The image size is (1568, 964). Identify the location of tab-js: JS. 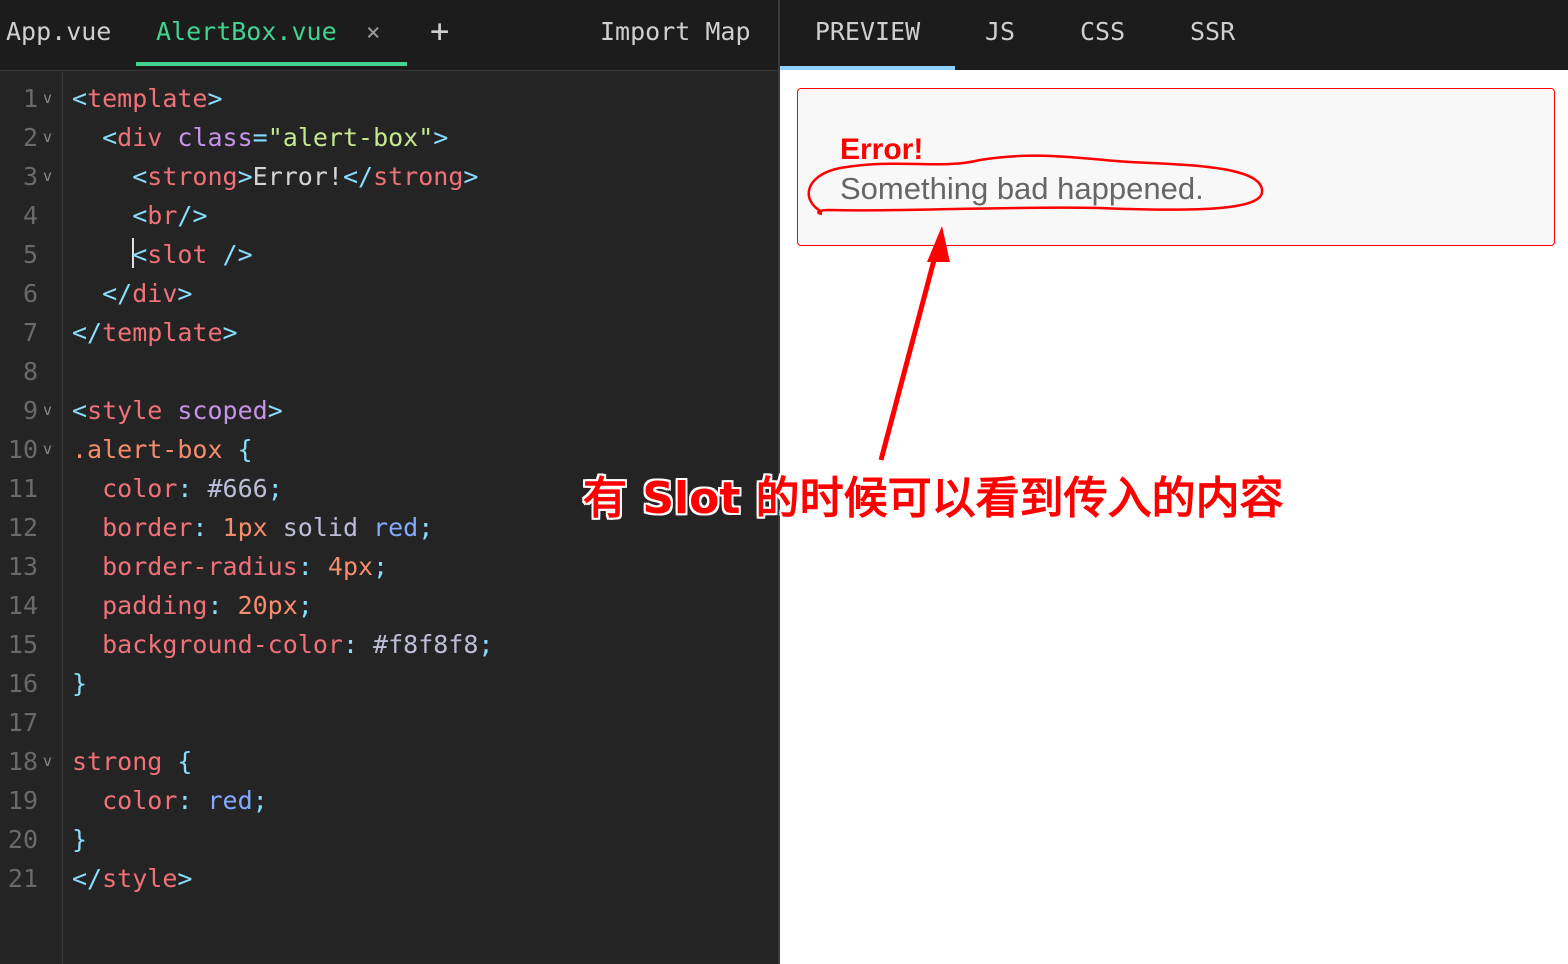
(1000, 33).